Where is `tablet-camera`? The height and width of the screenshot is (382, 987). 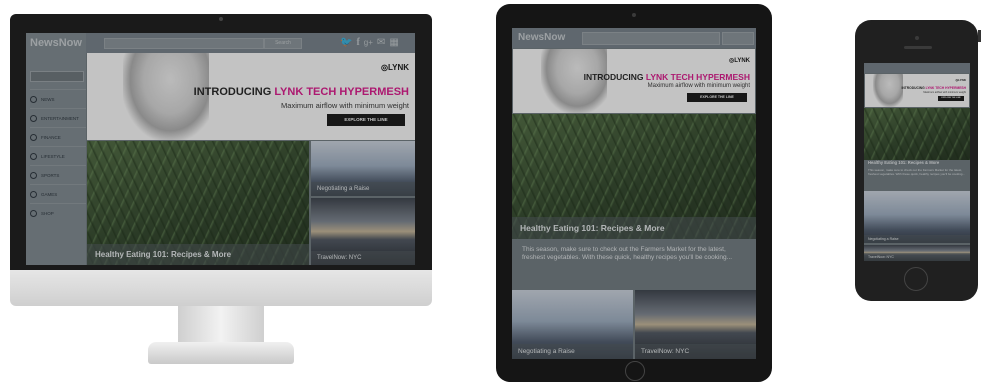 tablet-camera is located at coordinates (634, 15).